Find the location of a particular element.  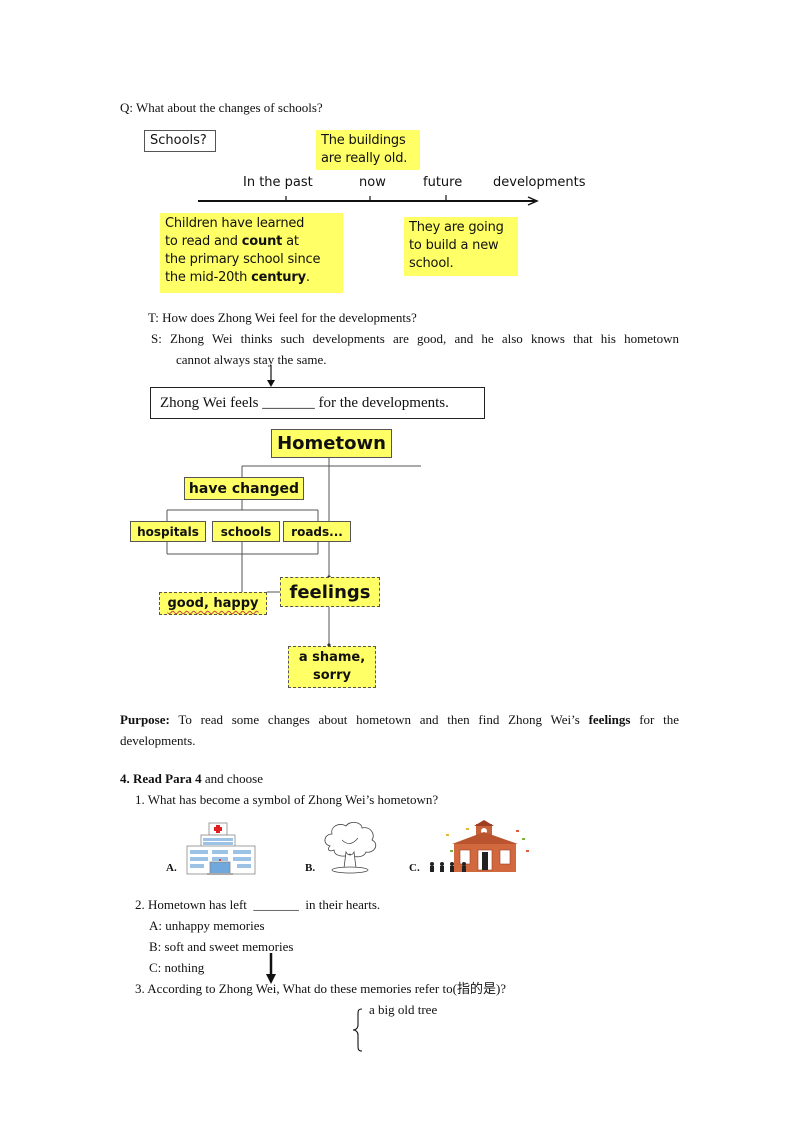

node-good-happy: good, happy is located at coordinates (213, 603).